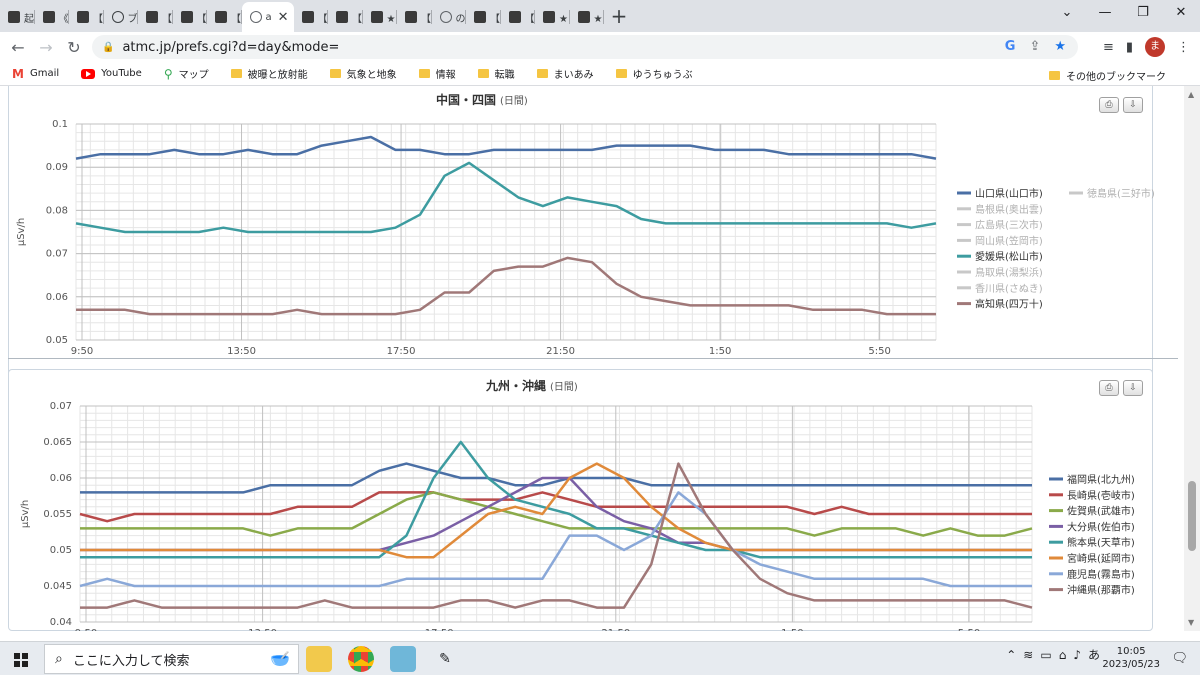 The width and height of the screenshot is (1200, 675). Describe the element at coordinates (461, 19) in the screenshot. I see `tab-label: の放` at that location.